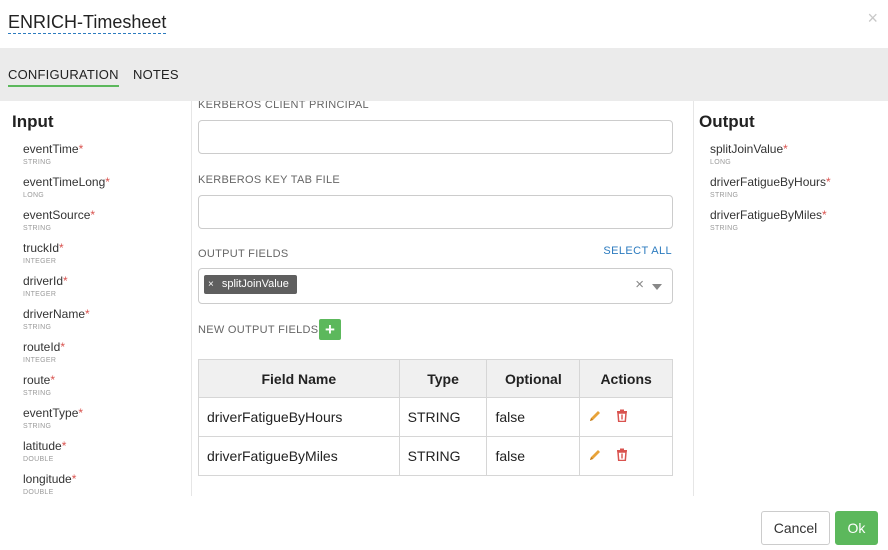  Describe the element at coordinates (299, 456) in the screenshot. I see `cell-field-name: driverFatigueByMiles` at that location.